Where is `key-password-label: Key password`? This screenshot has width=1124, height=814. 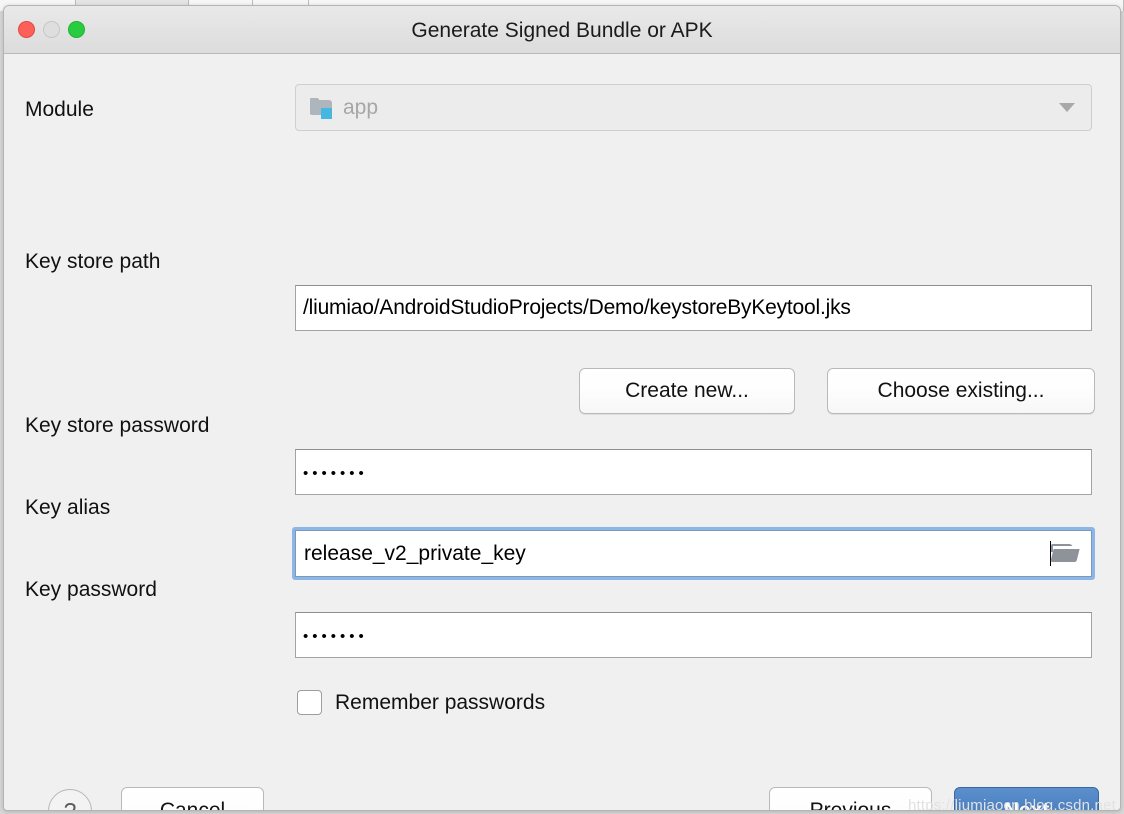
key-password-label: Key password is located at coordinates (91, 589).